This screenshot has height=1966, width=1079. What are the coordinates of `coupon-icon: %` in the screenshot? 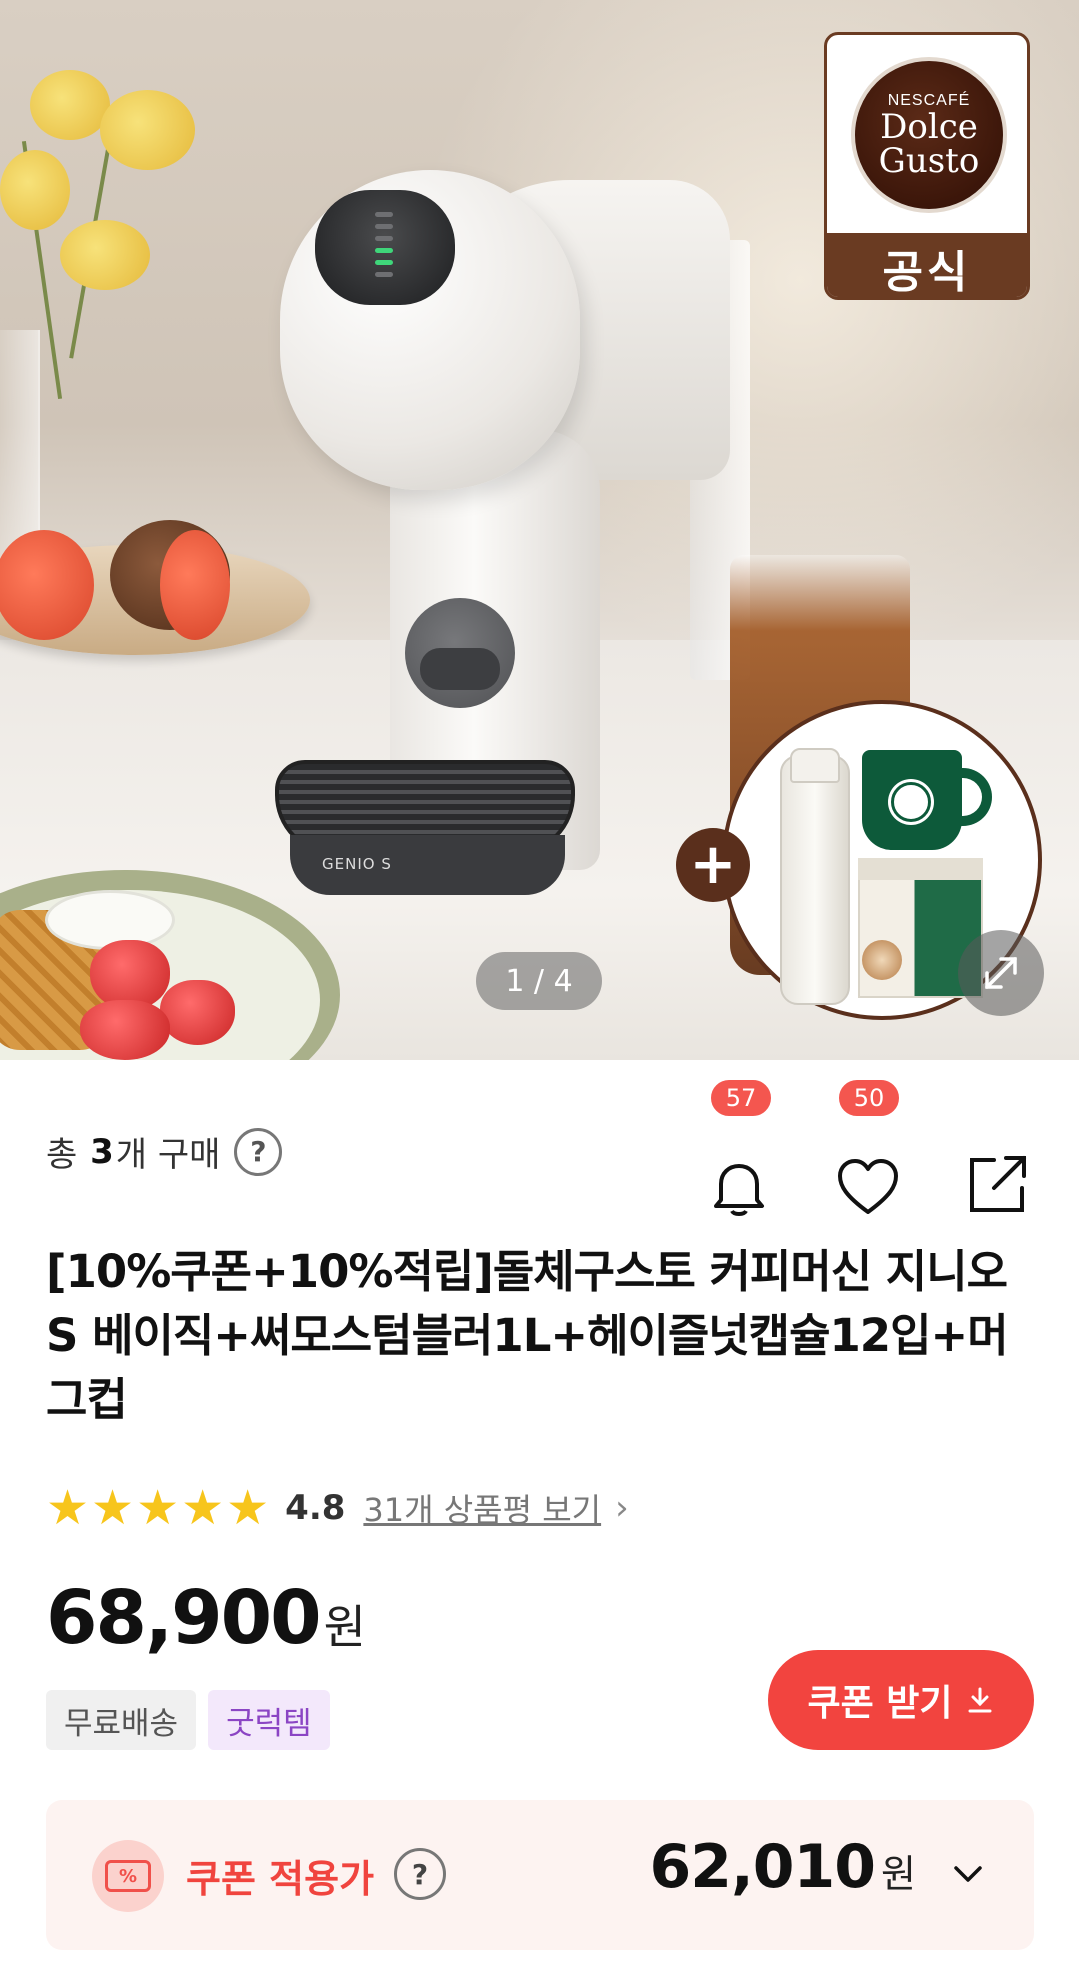 It's located at (128, 1876).